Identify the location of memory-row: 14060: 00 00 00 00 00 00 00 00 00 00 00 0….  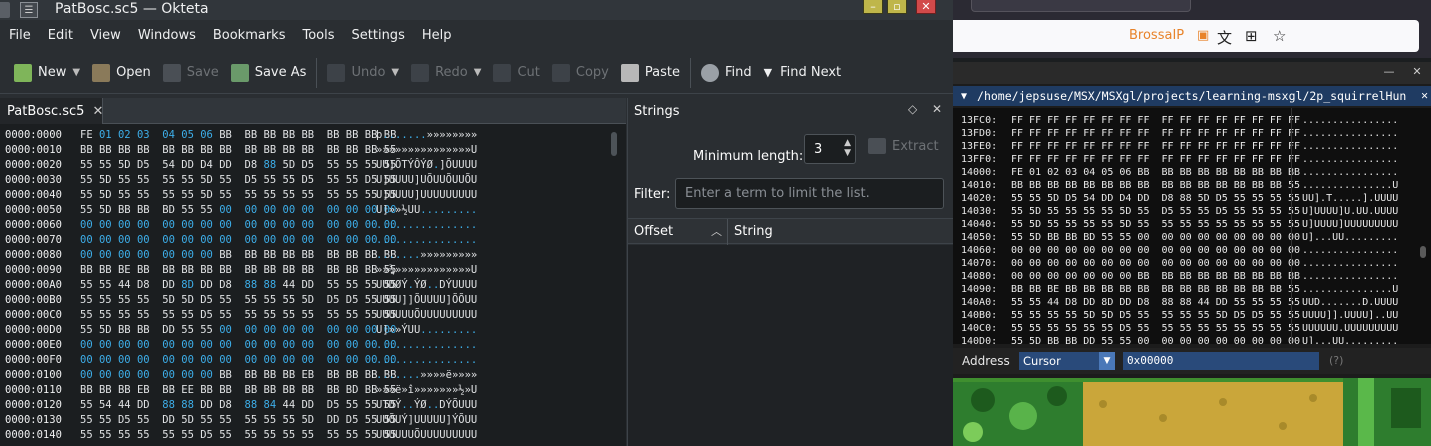
(1192, 250).